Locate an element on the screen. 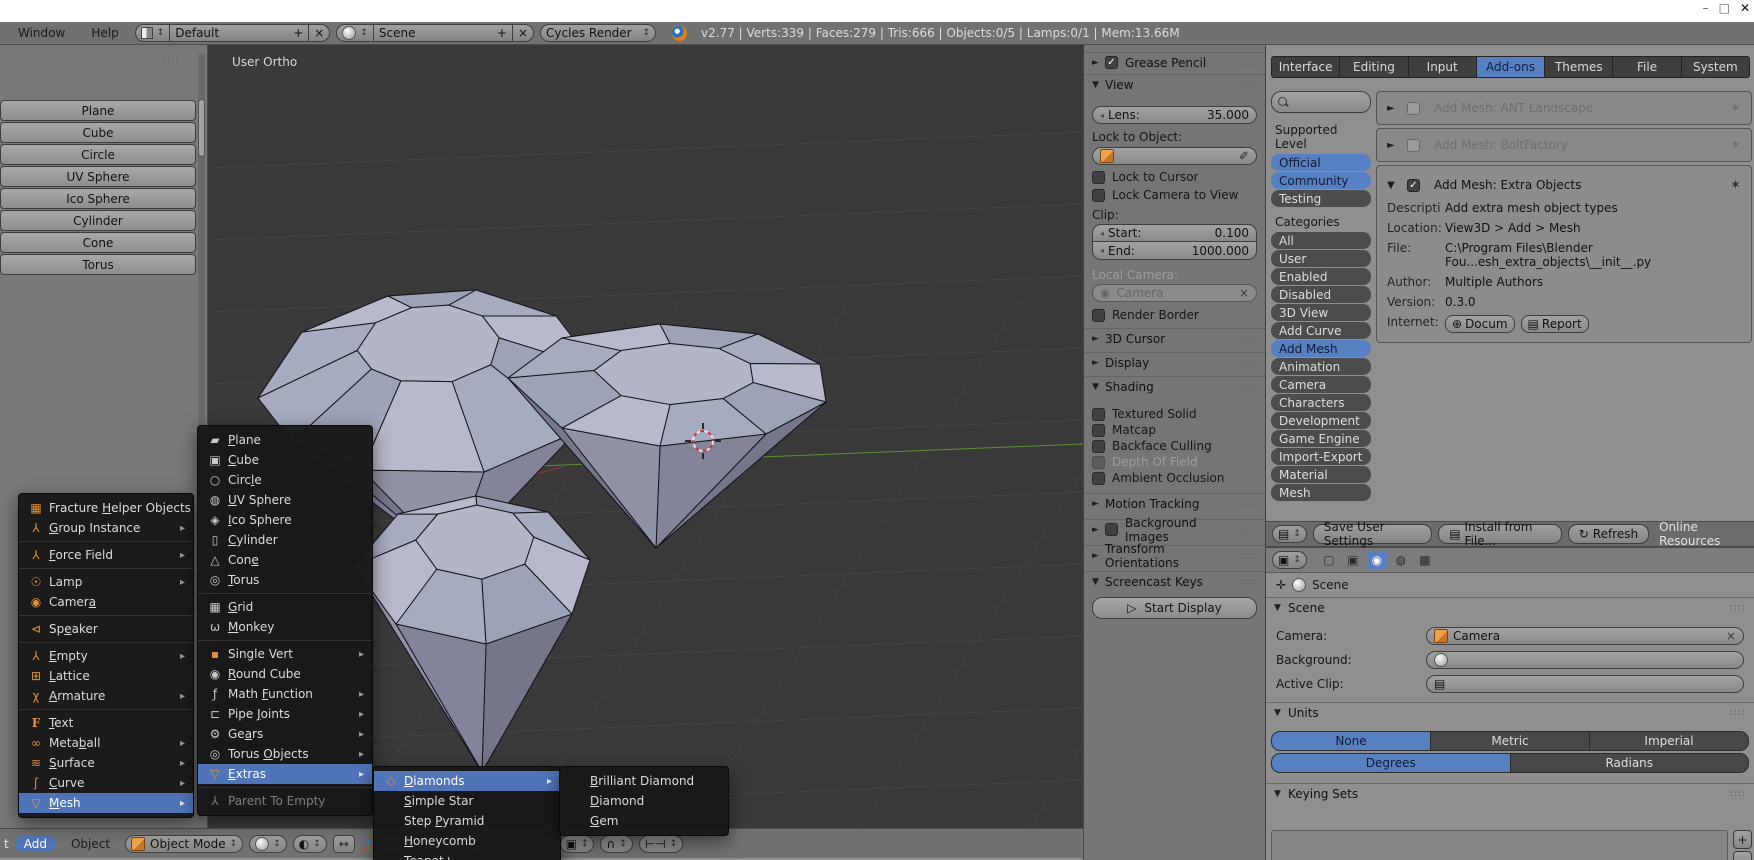 The width and height of the screenshot is (1754, 860). add-circle-button: Circle is located at coordinates (98, 154).